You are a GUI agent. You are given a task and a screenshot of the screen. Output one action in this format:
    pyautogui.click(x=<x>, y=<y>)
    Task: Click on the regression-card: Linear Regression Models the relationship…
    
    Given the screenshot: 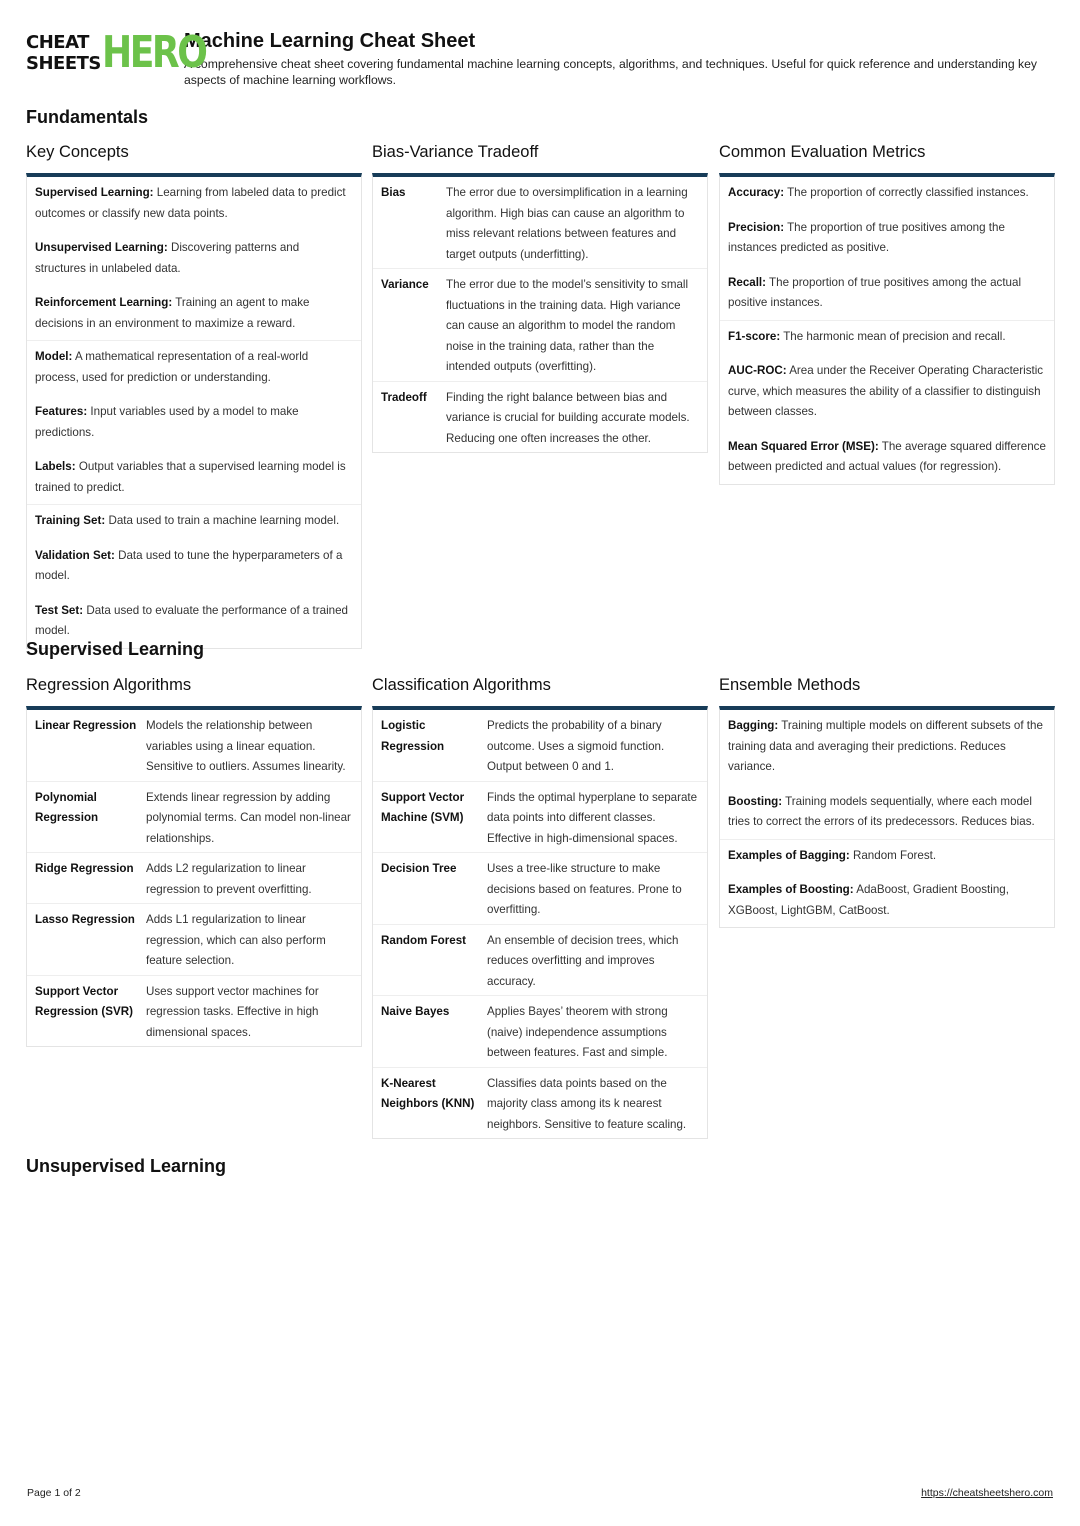 What is the action you would take?
    pyautogui.click(x=194, y=876)
    